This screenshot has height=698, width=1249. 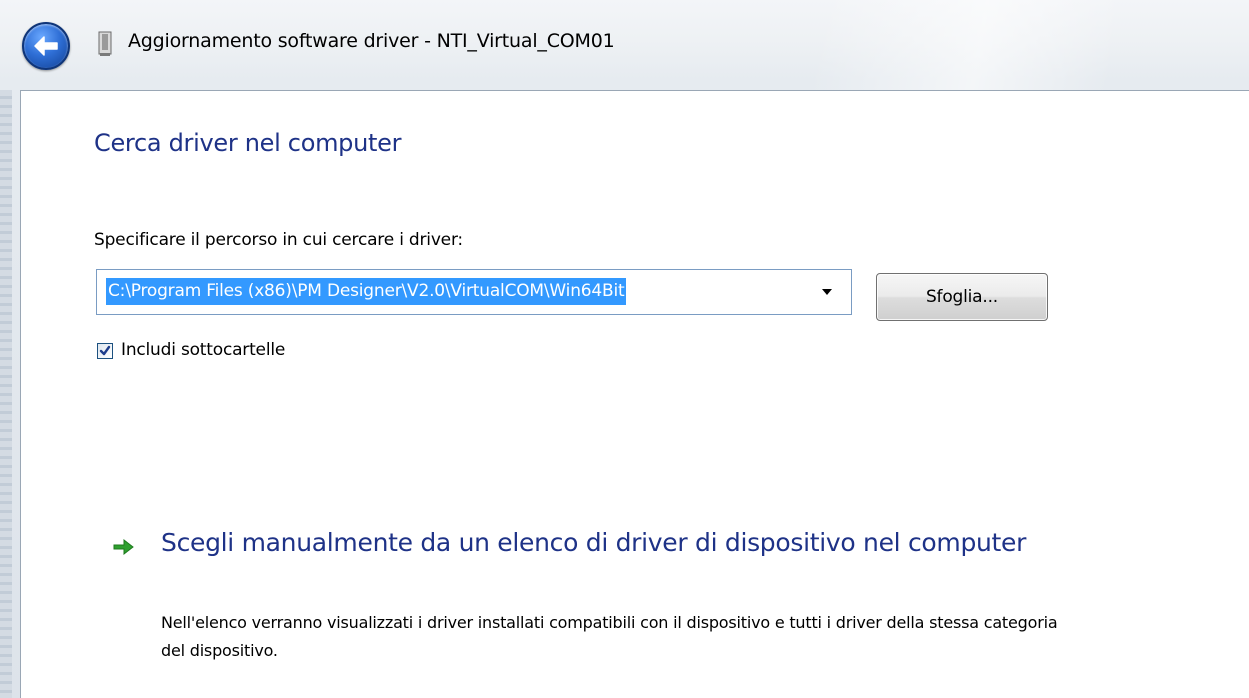 I want to click on device-icon, so click(x=105, y=44).